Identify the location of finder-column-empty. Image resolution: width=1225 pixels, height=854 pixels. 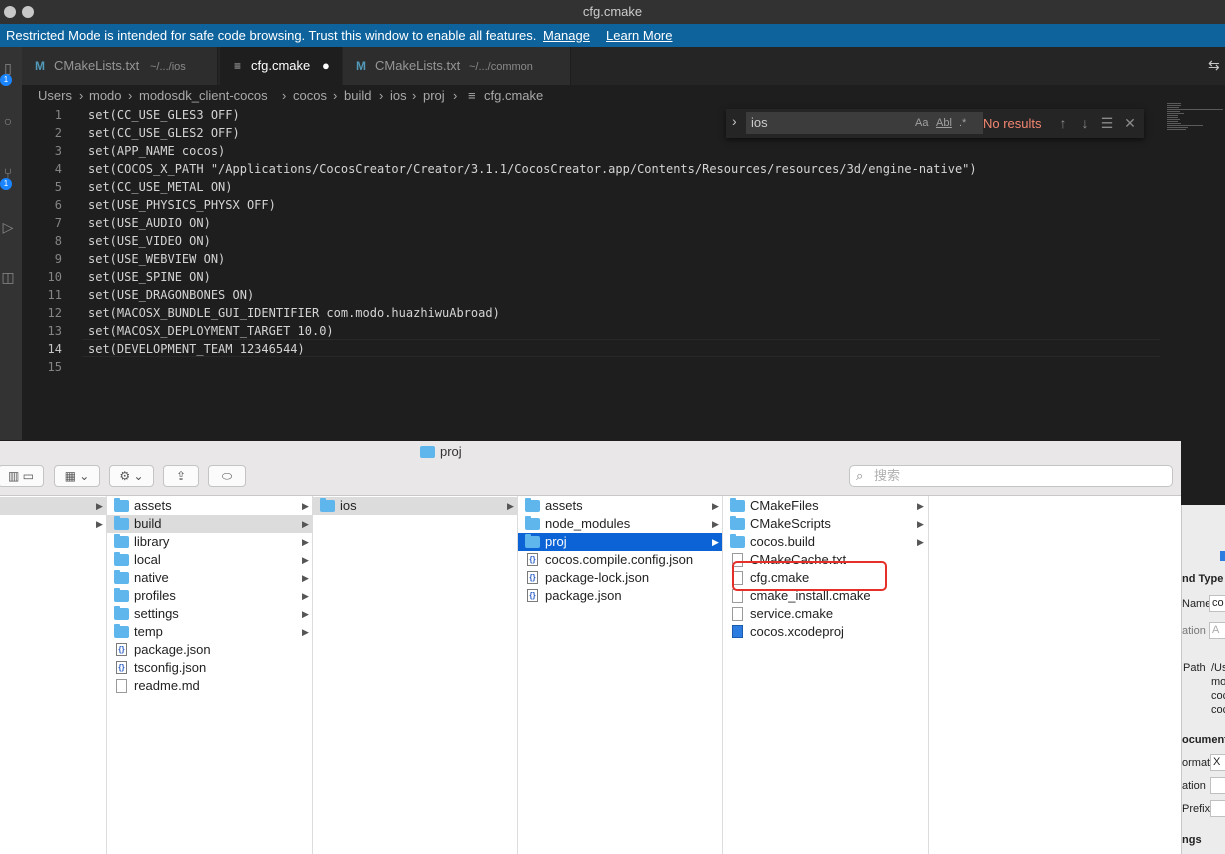
(1055, 675).